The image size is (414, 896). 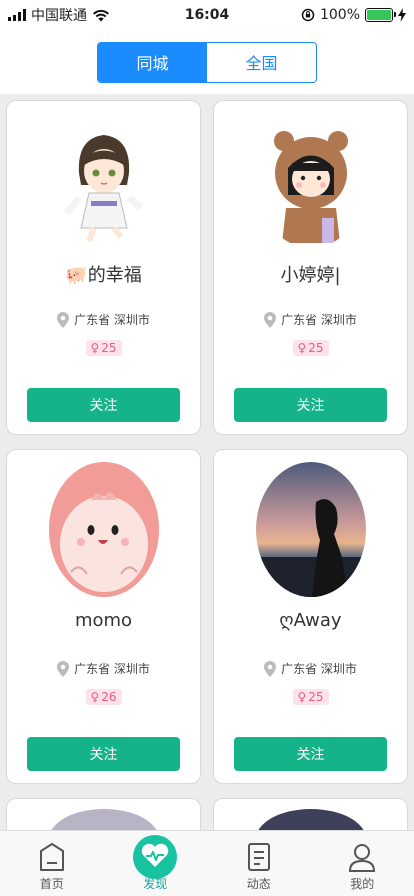 I want to click on region-segment-control: 同城 全国, so click(x=207, y=62).